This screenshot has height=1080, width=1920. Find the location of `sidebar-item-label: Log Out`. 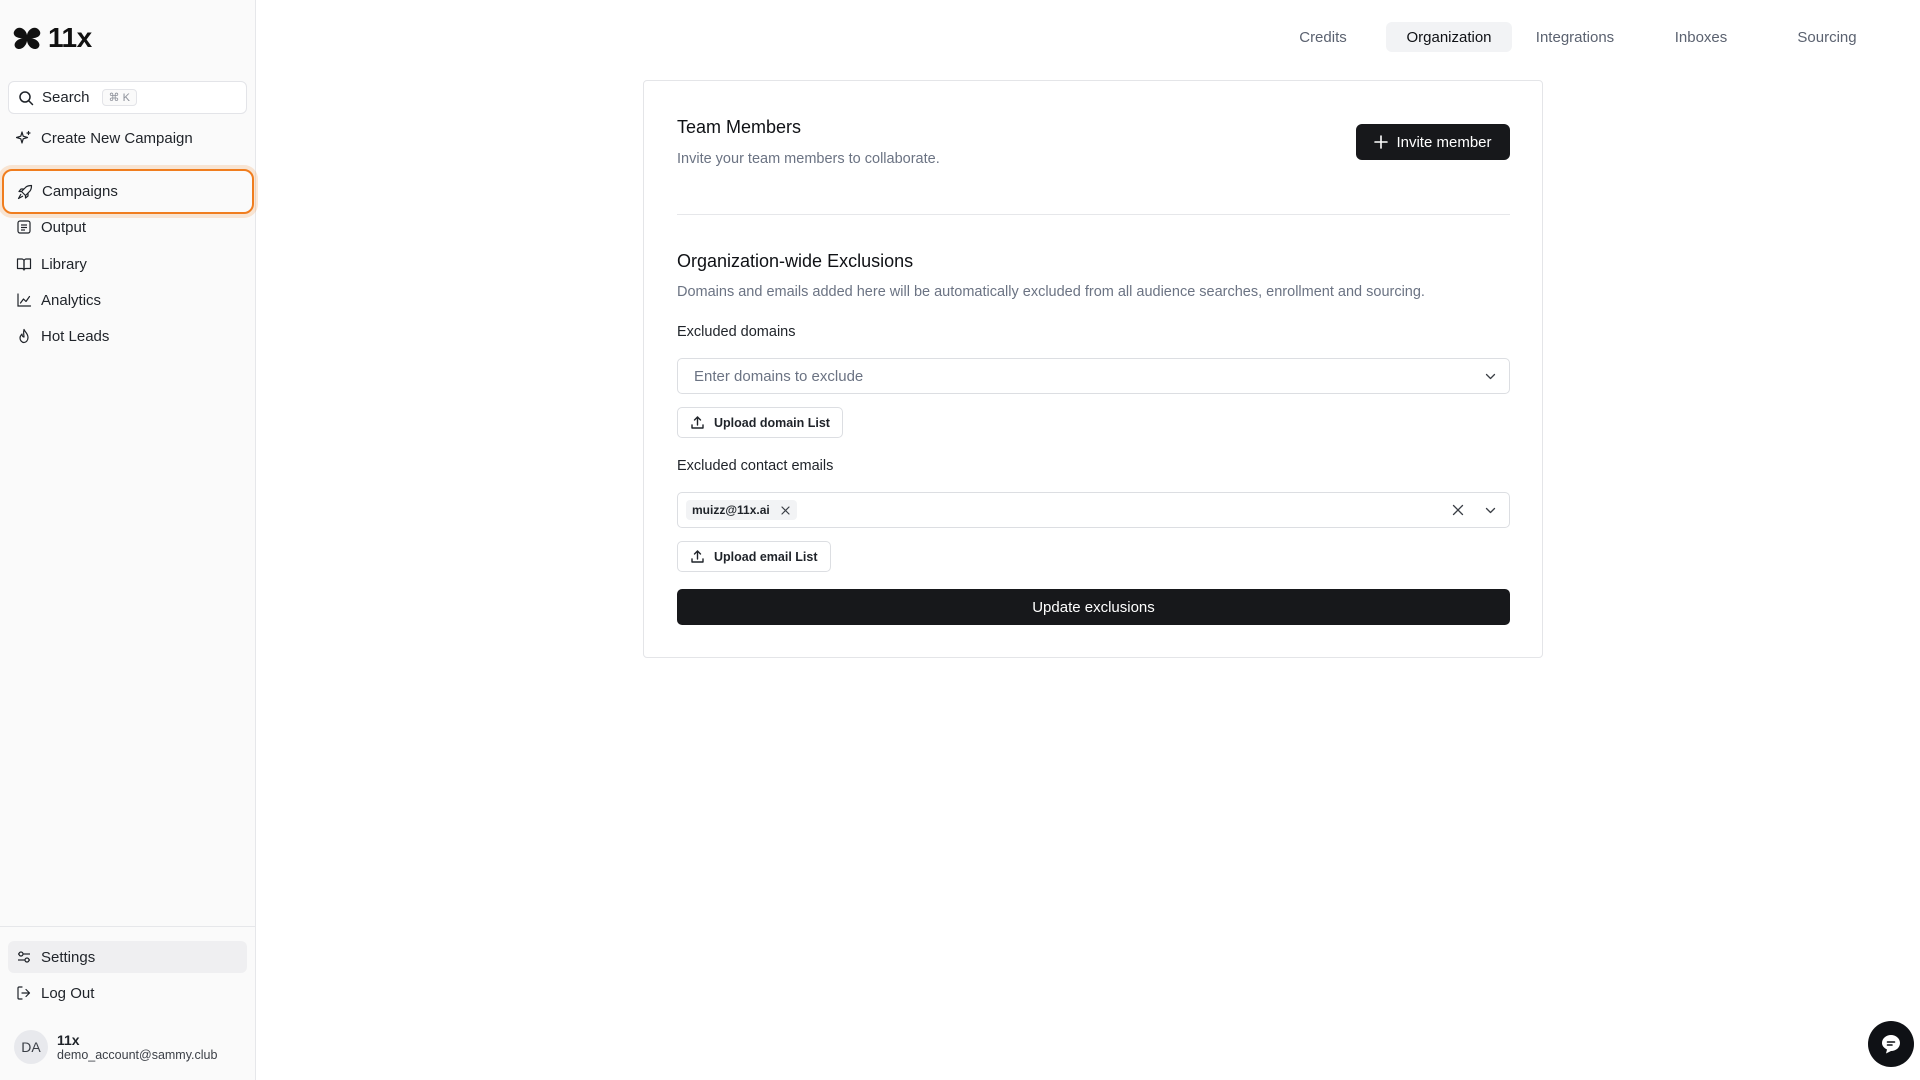

sidebar-item-label: Log Out is located at coordinates (68, 993).